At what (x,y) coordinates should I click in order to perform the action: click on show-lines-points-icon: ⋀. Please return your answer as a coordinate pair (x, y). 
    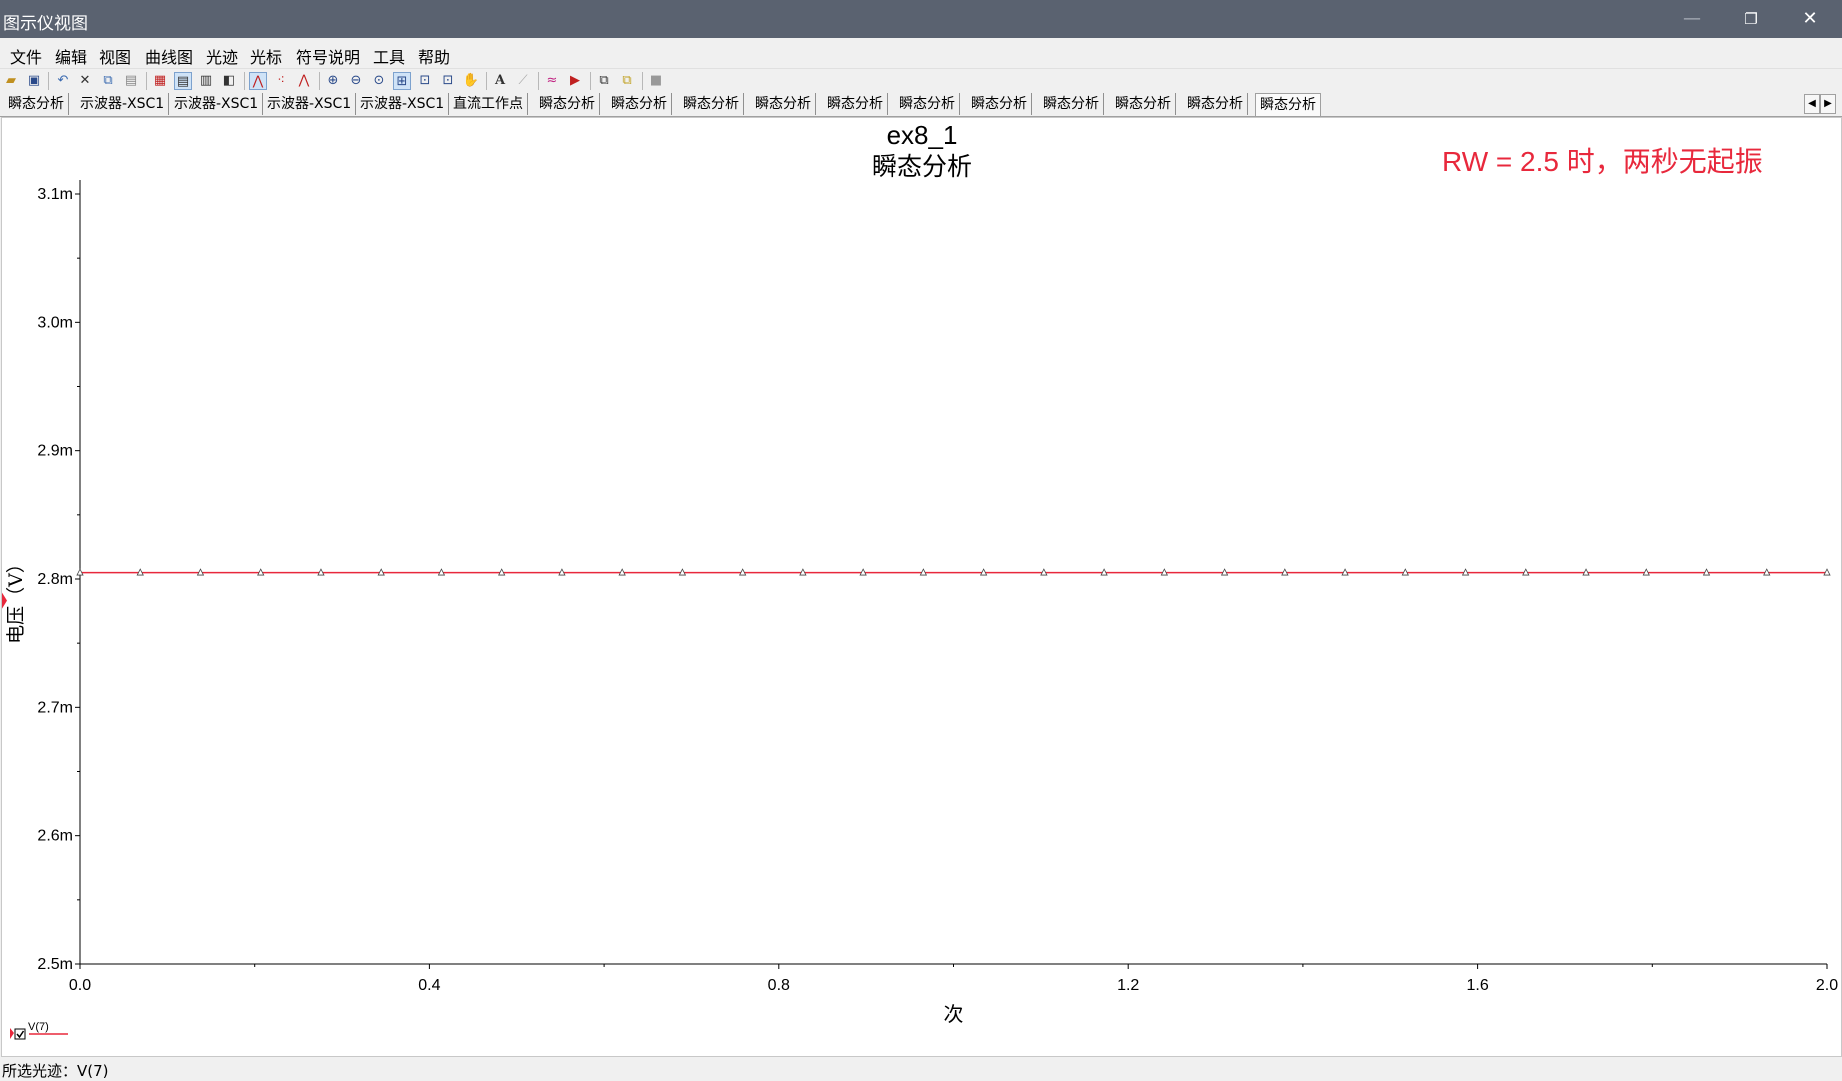
    Looking at the image, I should click on (304, 81).